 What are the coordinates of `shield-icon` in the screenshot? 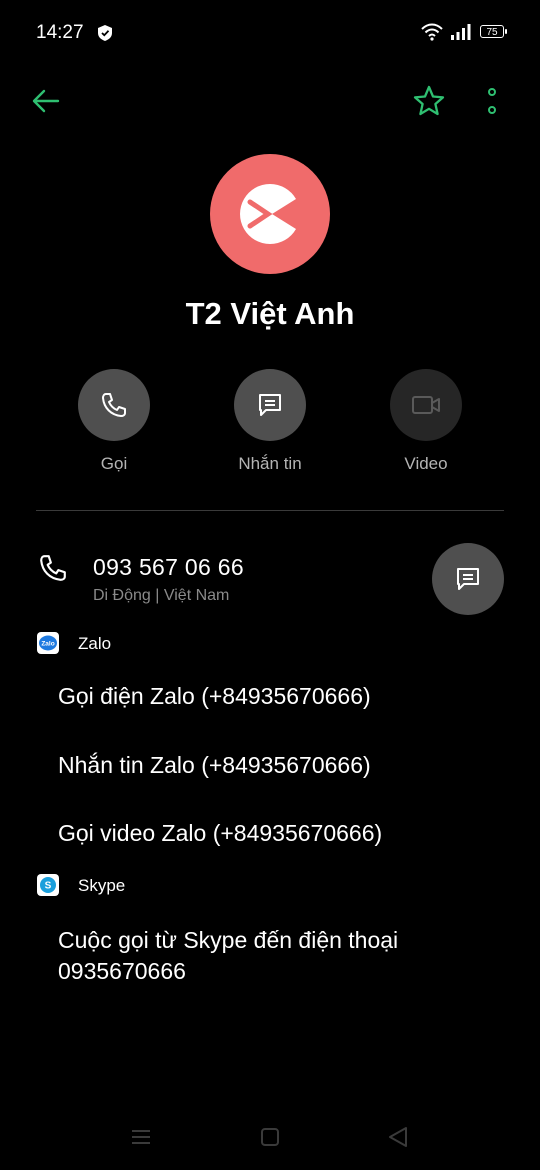 It's located at (105, 33).